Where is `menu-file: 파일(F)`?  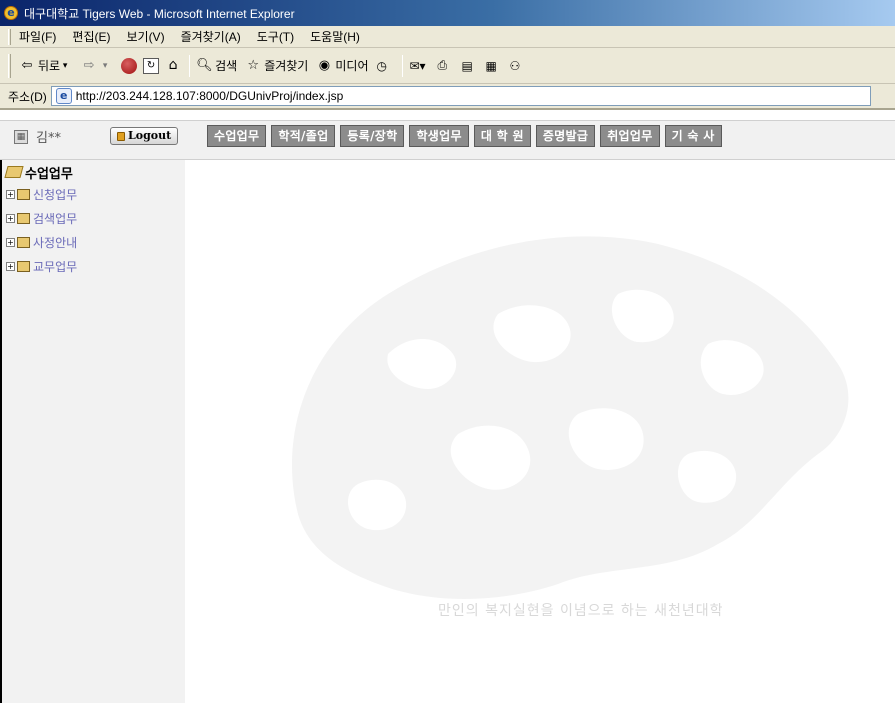 menu-file: 파일(F) is located at coordinates (37, 36).